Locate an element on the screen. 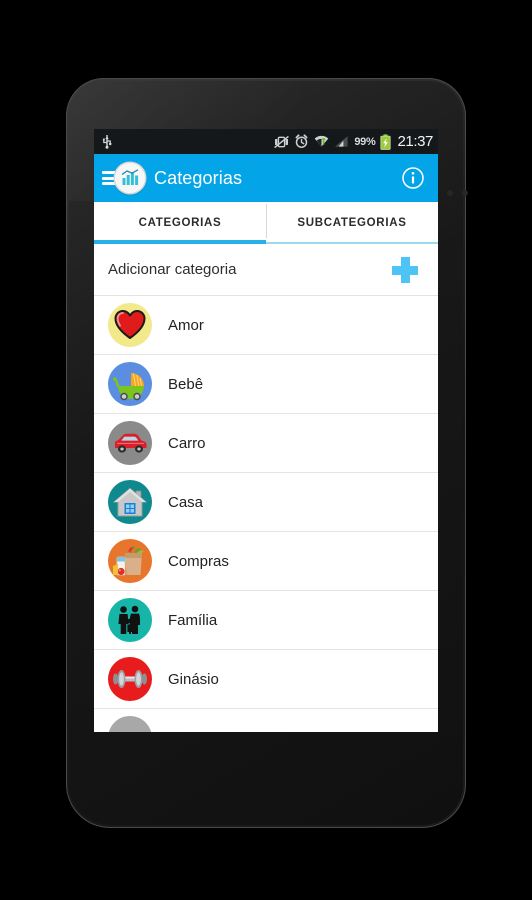  tab-subcategorias: SUBCATEGORIAS is located at coordinates (352, 223).